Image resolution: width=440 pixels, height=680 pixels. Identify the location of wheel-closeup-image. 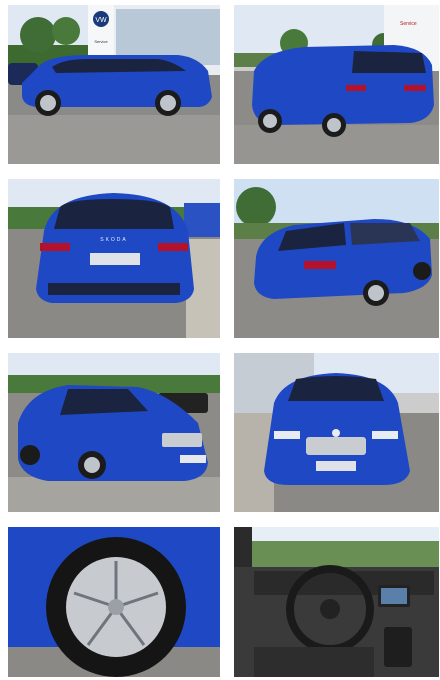
(114, 602).